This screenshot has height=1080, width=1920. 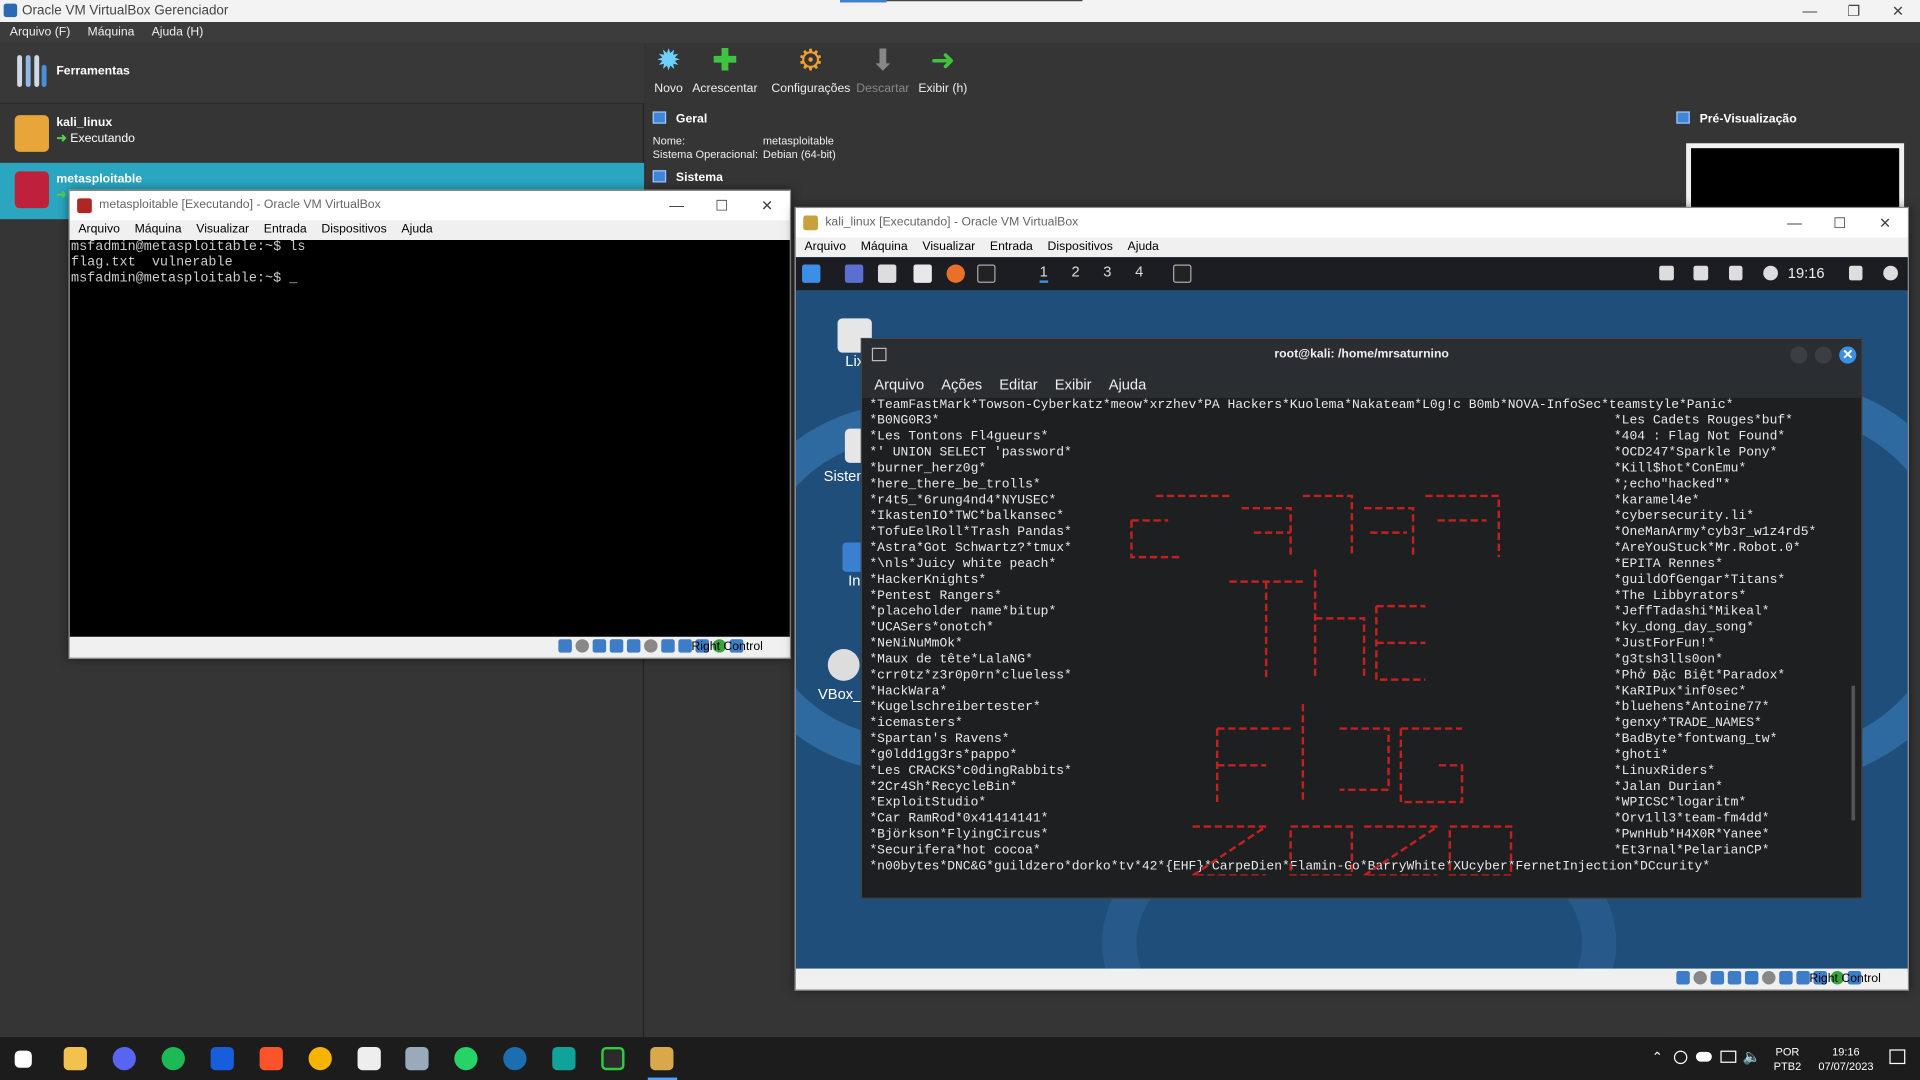 What do you see at coordinates (1853, 753) in the screenshot?
I see `terminal-scrollbar` at bounding box center [1853, 753].